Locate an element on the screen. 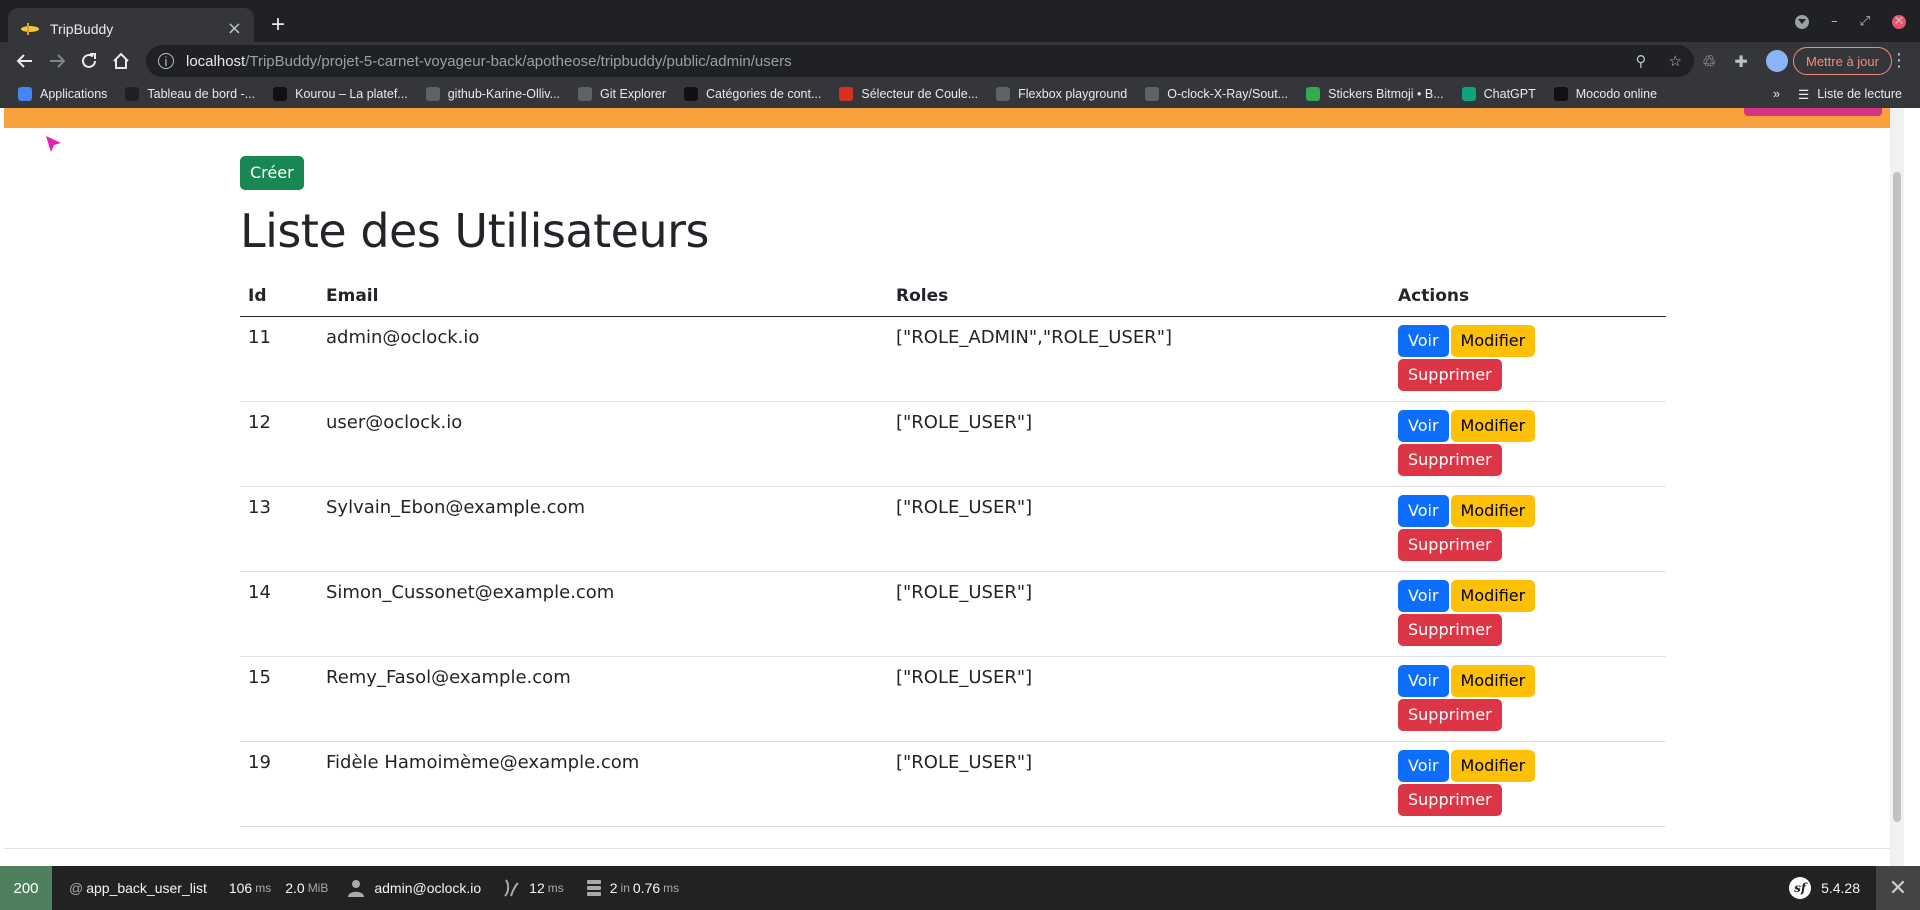  route-prefix: @ is located at coordinates (76, 888).